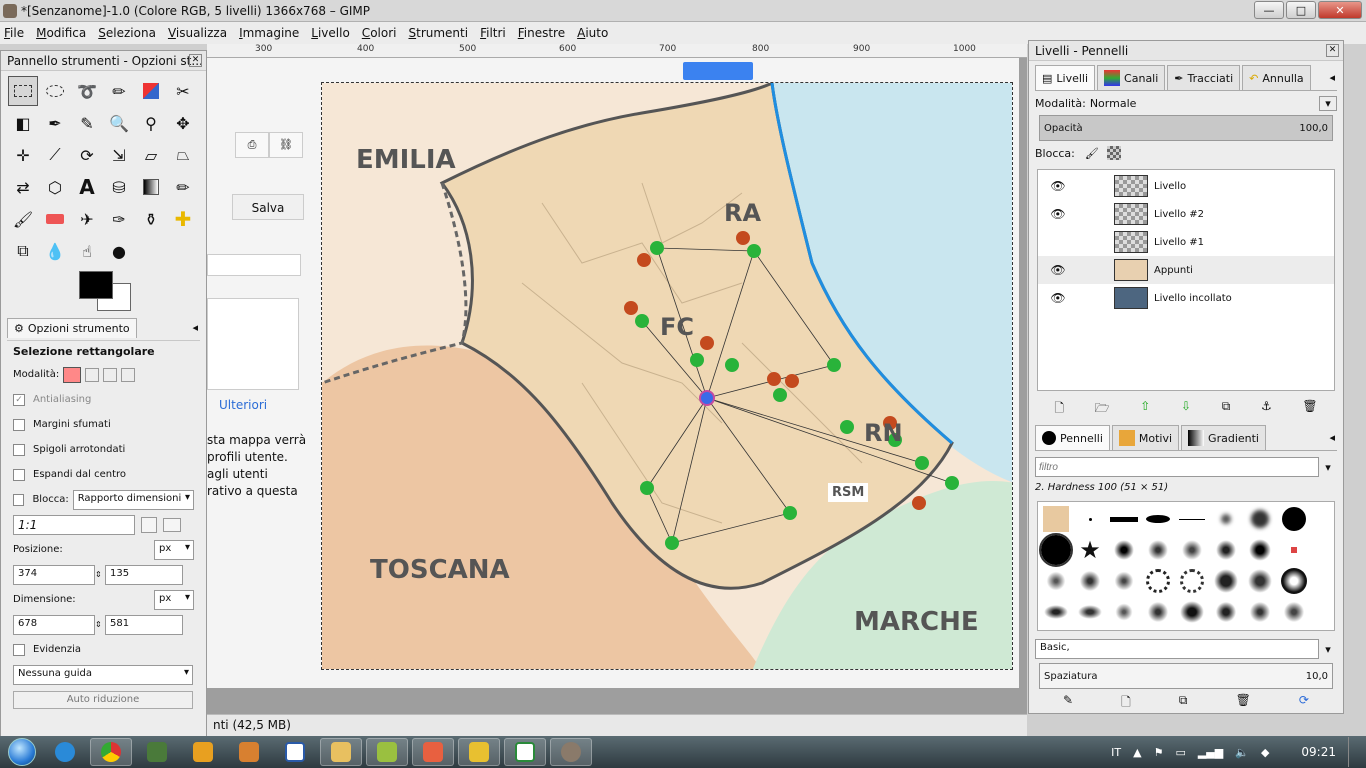  What do you see at coordinates (268, 207) in the screenshot?
I see `save-button: Salva` at bounding box center [268, 207].